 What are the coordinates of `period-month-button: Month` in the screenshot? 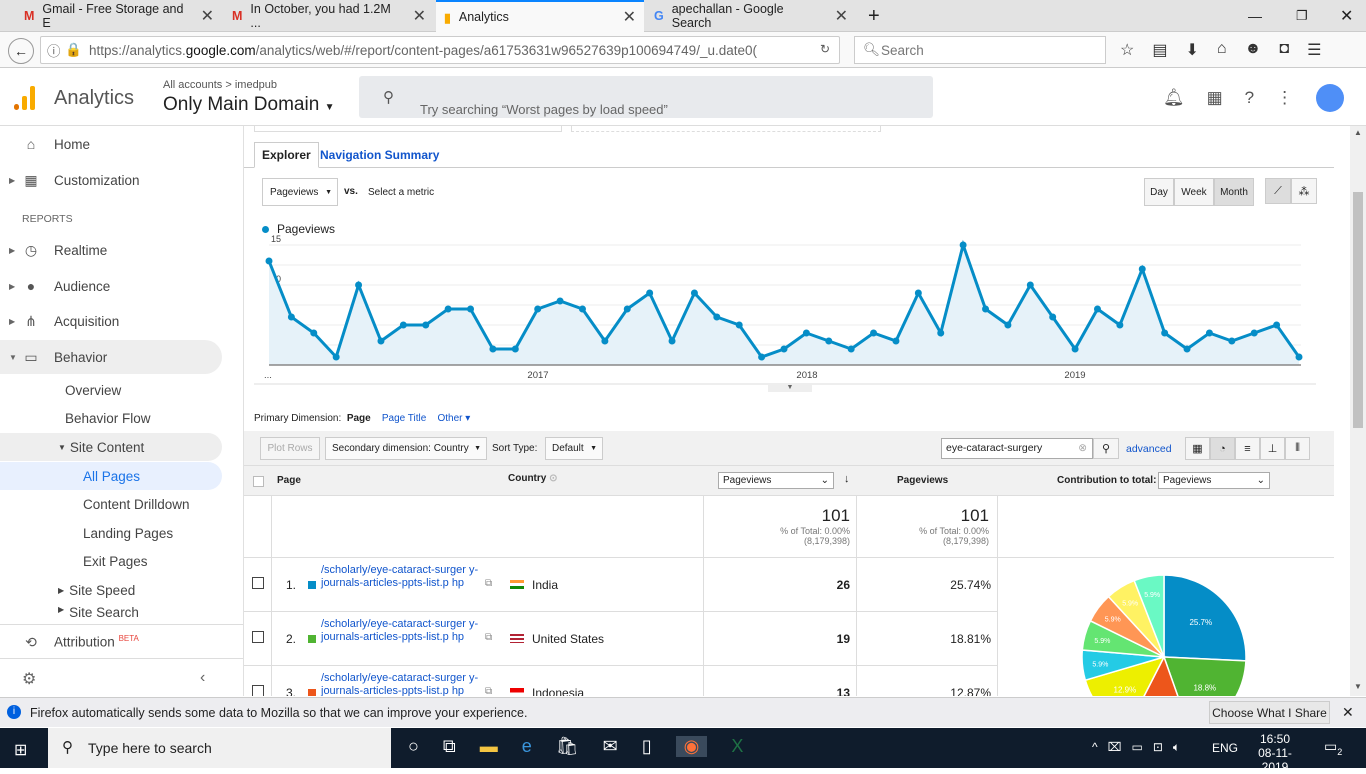 It's located at (1234, 192).